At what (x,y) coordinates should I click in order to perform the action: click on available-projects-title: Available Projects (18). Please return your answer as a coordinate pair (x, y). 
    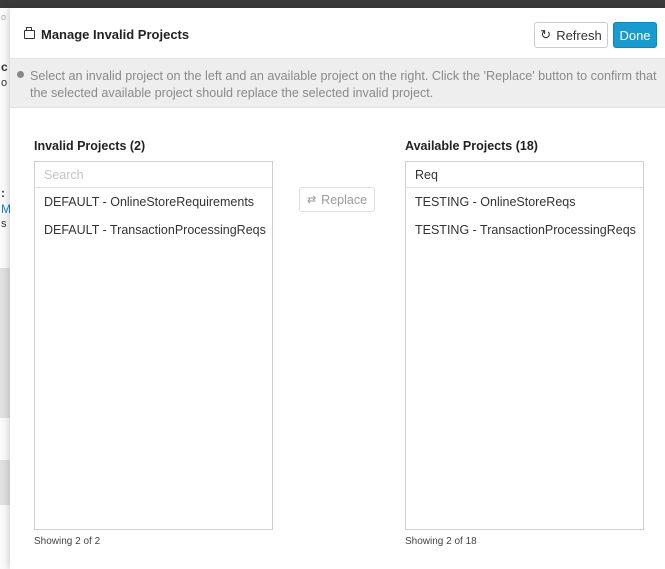
    Looking at the image, I should click on (471, 146).